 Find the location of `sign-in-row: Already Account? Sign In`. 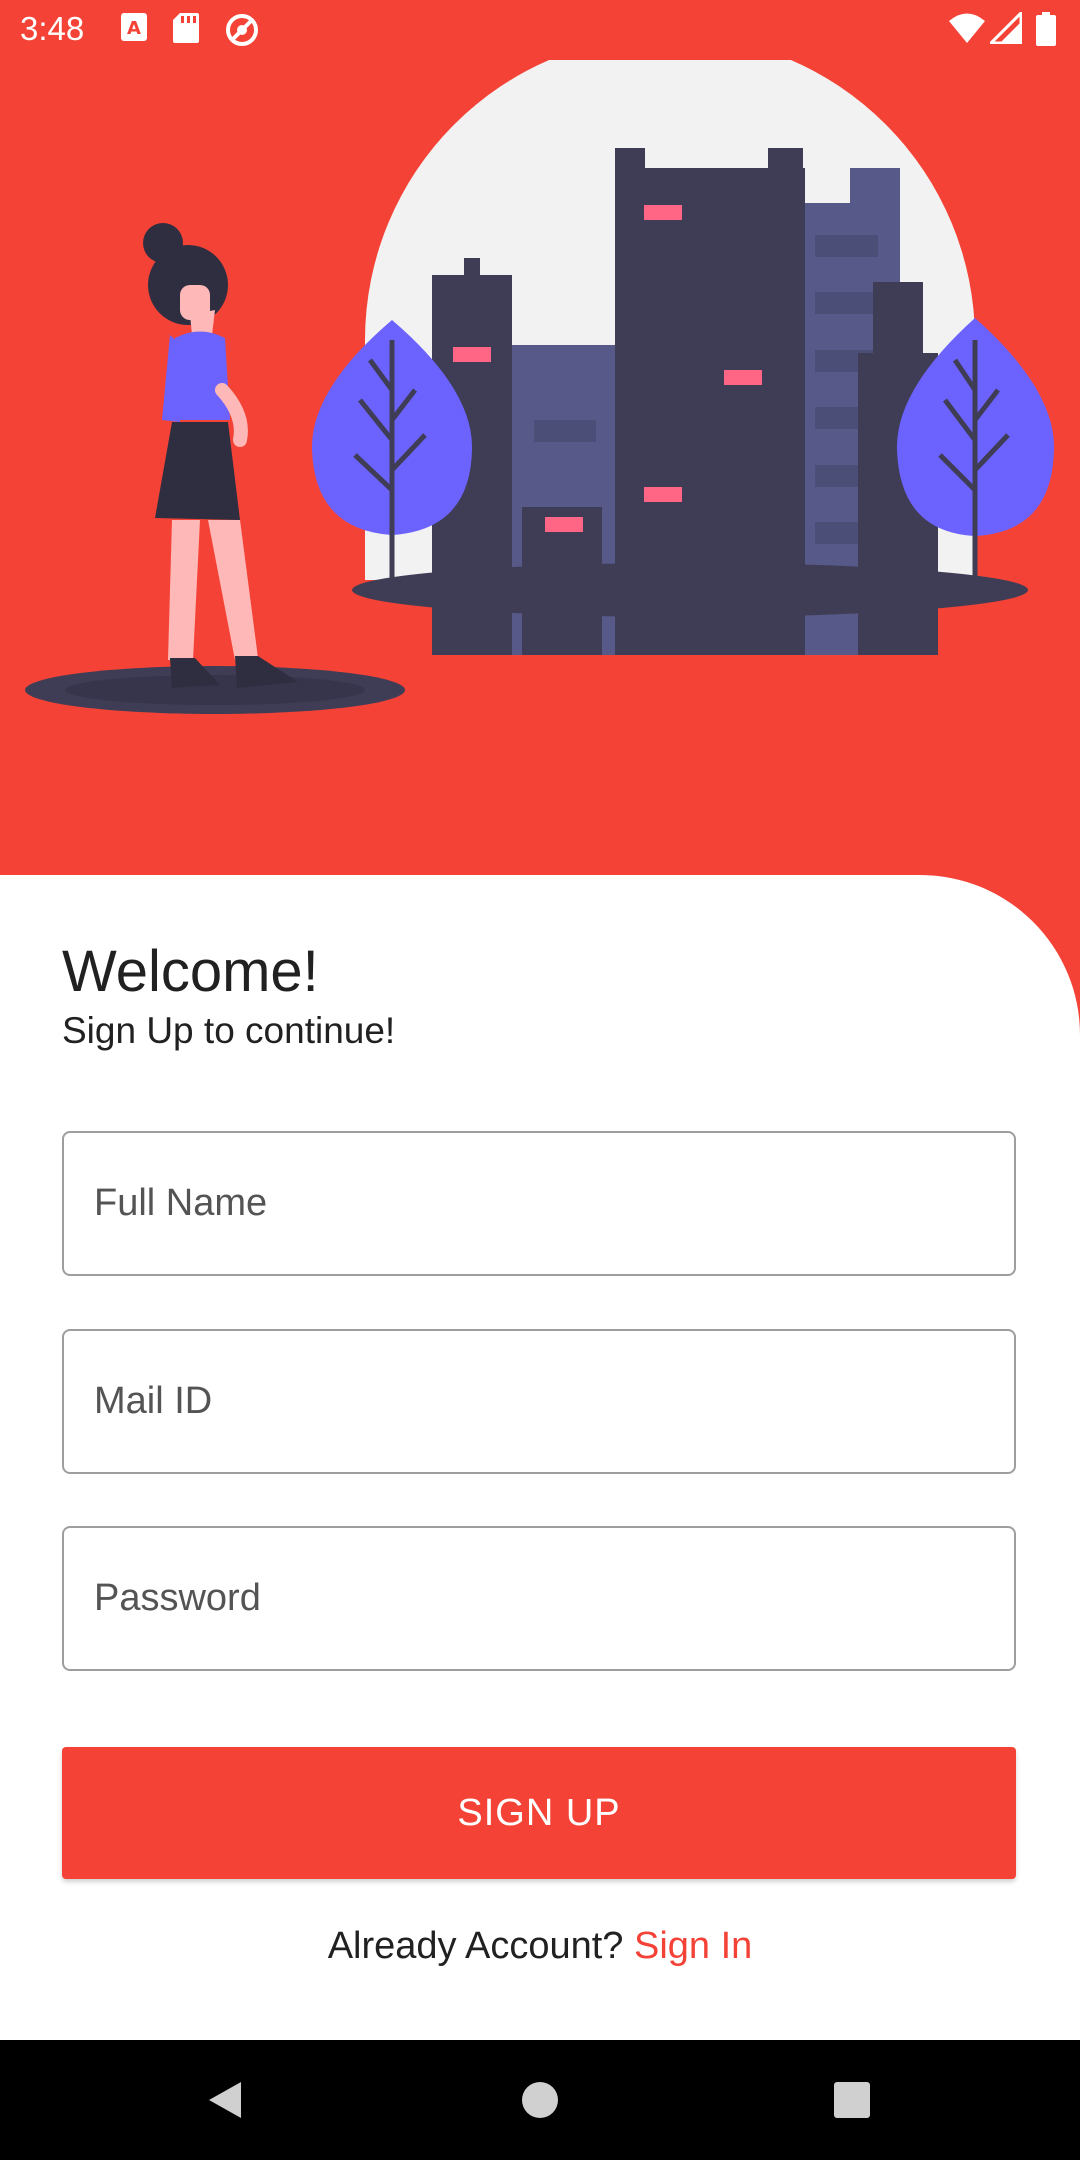

sign-in-row: Already Account? Sign In is located at coordinates (540, 1946).